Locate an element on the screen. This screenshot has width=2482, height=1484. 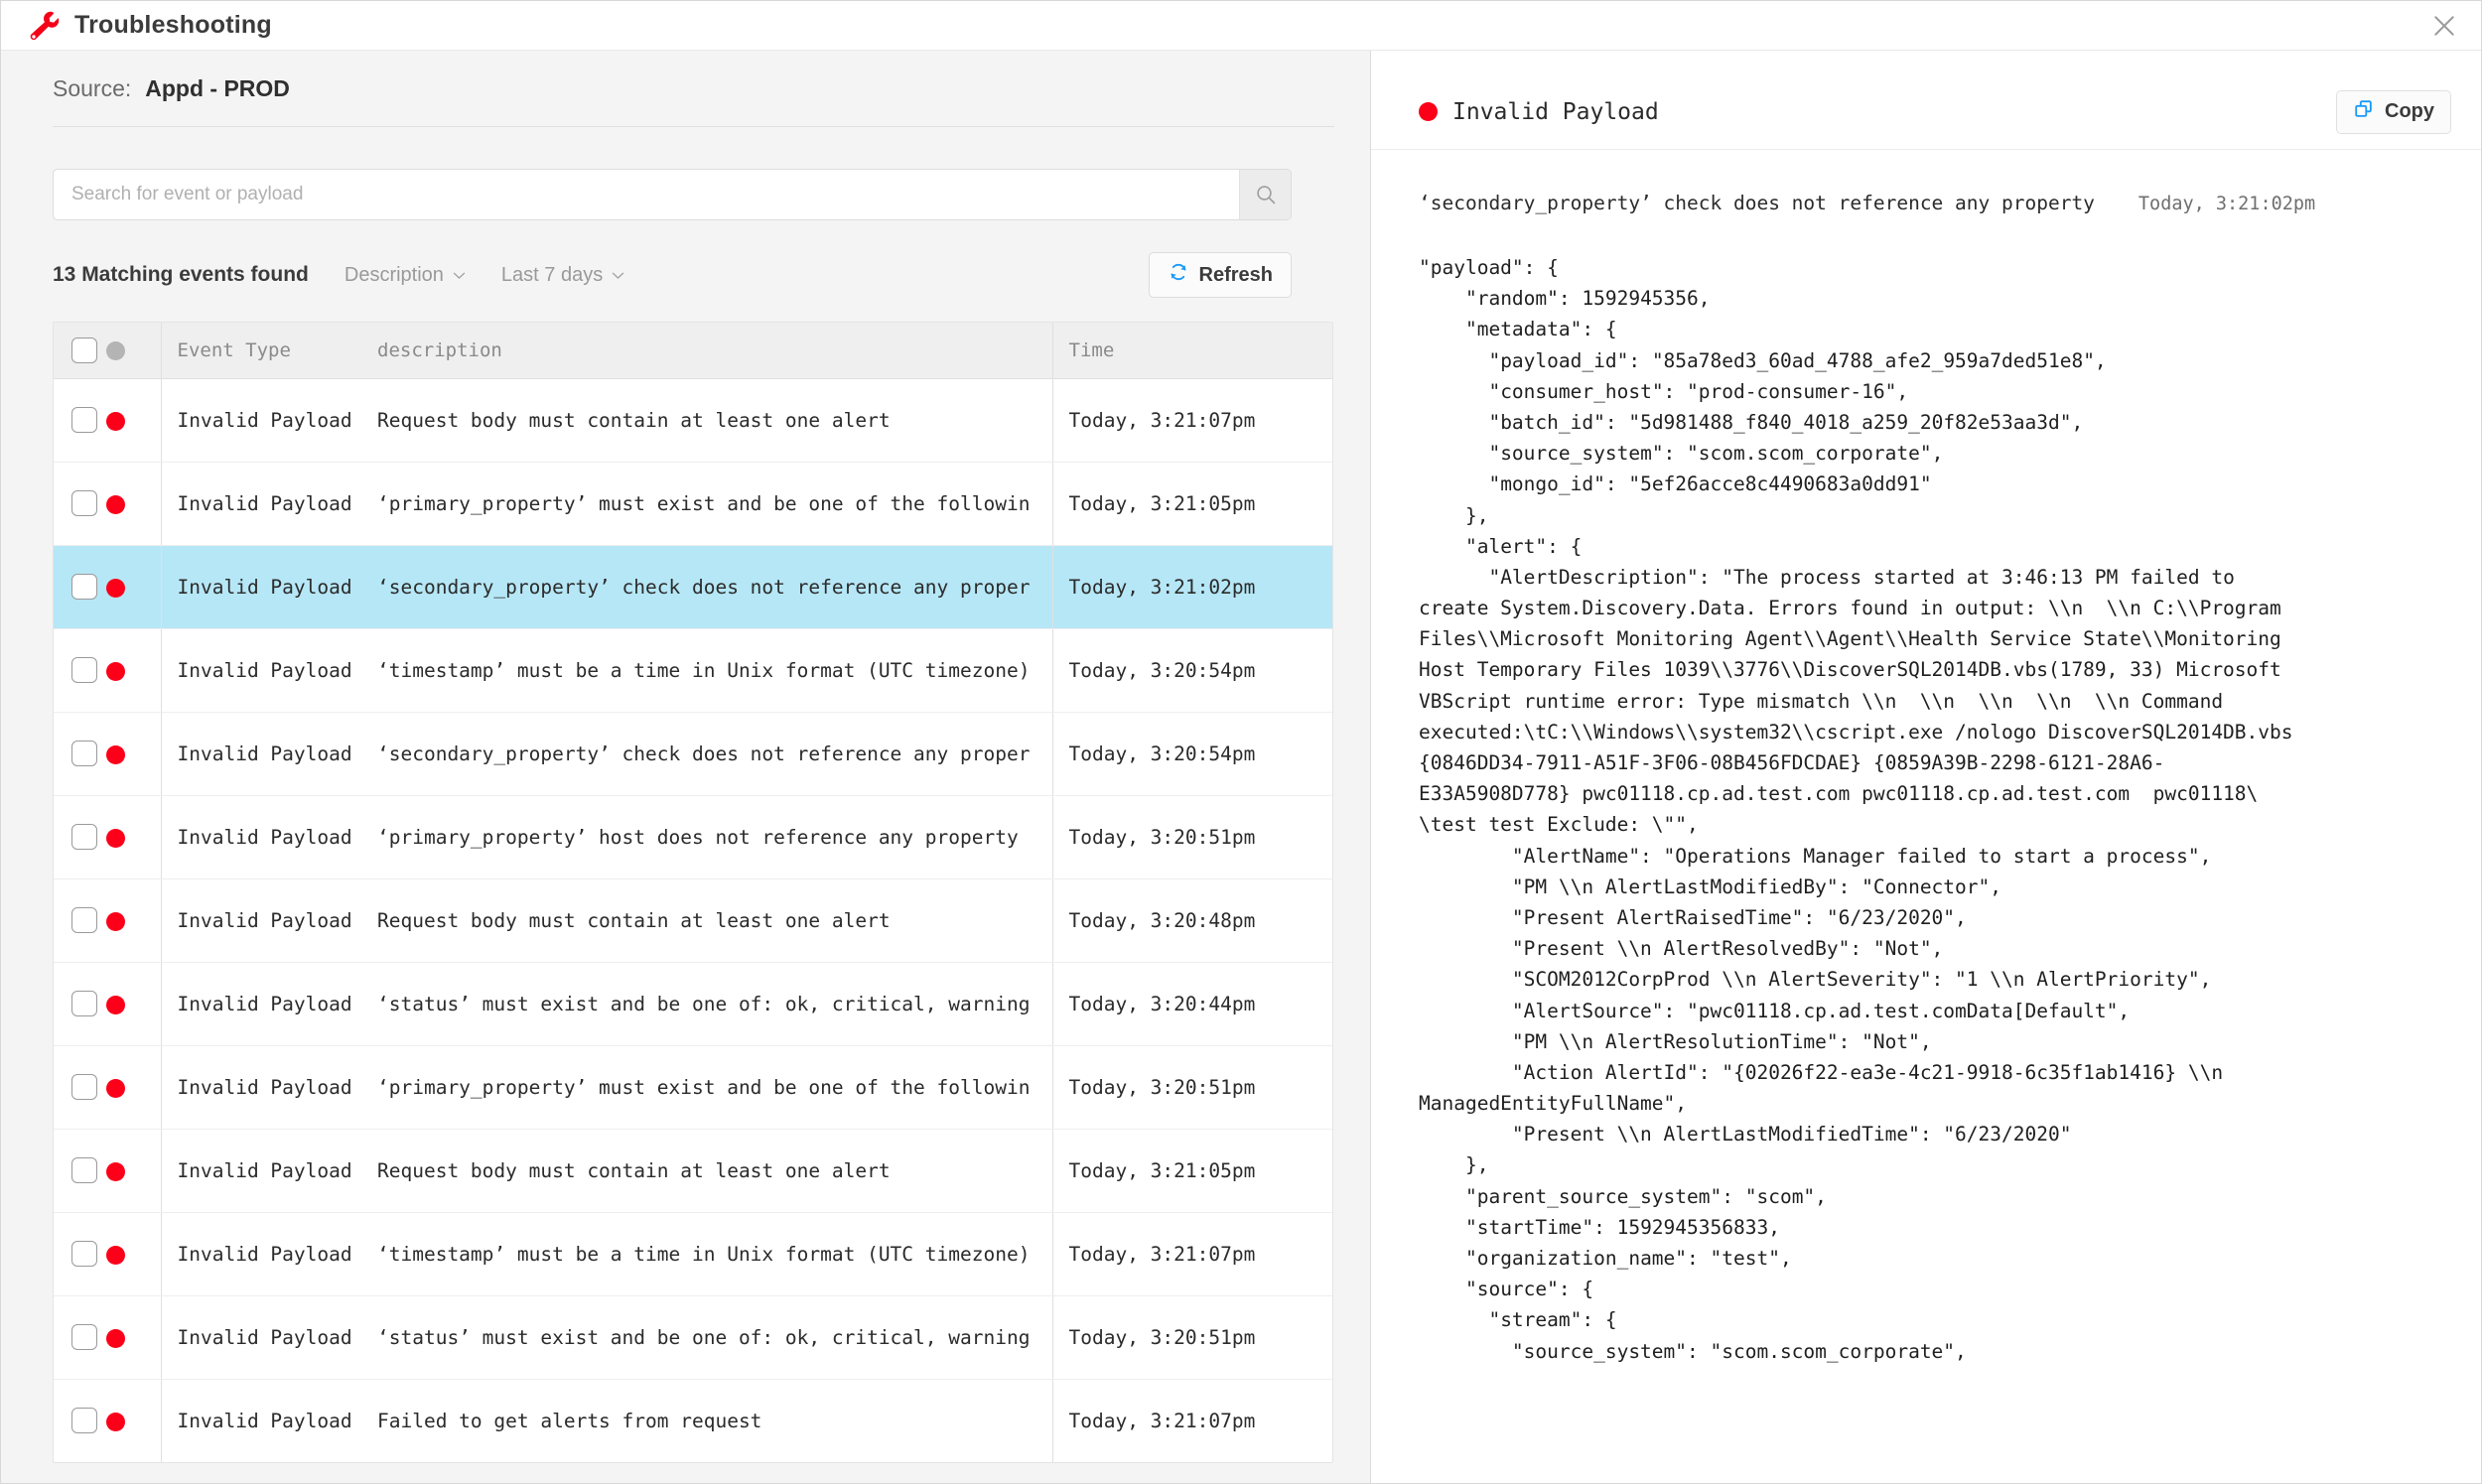
row-time: Today, 3:20:44pm is located at coordinates (1192, 1004).